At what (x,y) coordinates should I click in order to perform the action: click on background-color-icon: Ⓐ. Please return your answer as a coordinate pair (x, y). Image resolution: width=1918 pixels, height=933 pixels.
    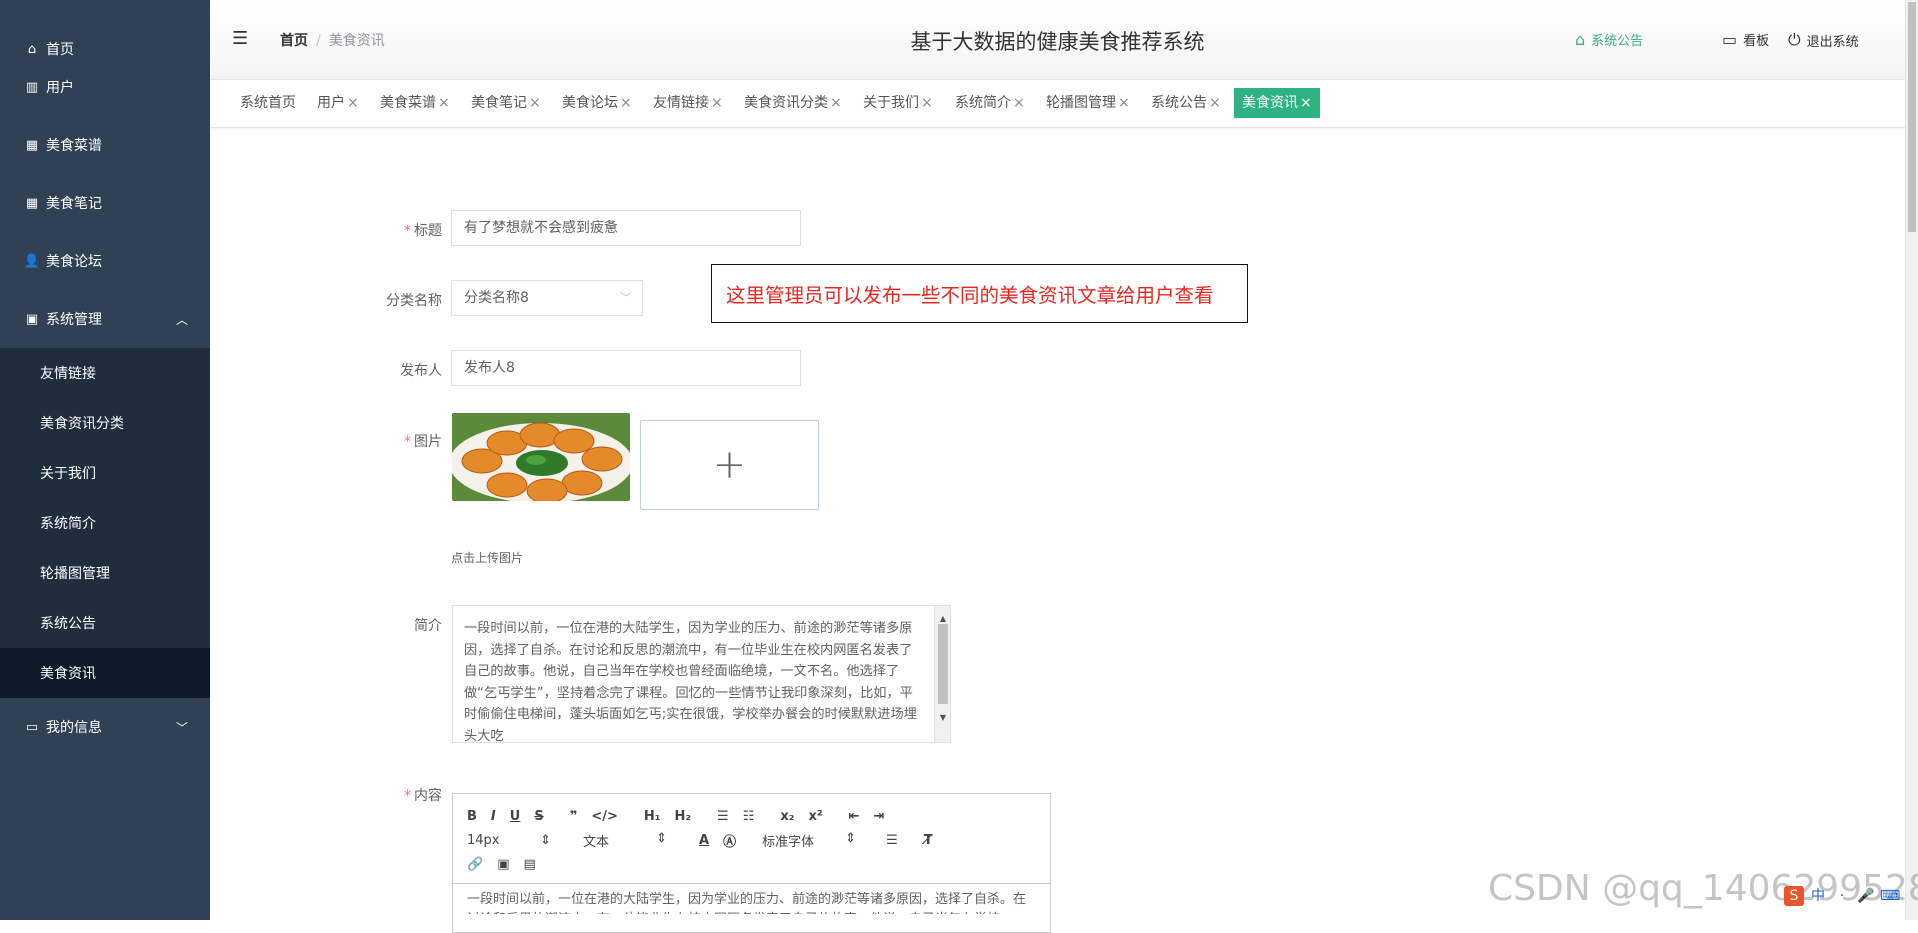
    Looking at the image, I should click on (729, 840).